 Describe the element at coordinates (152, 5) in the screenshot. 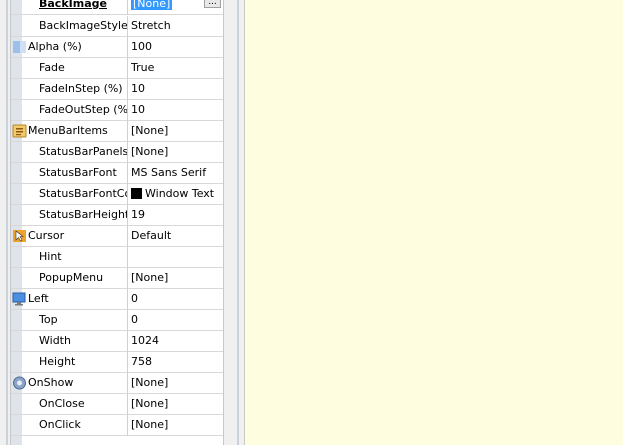

I see `selected-value: [None]` at that location.